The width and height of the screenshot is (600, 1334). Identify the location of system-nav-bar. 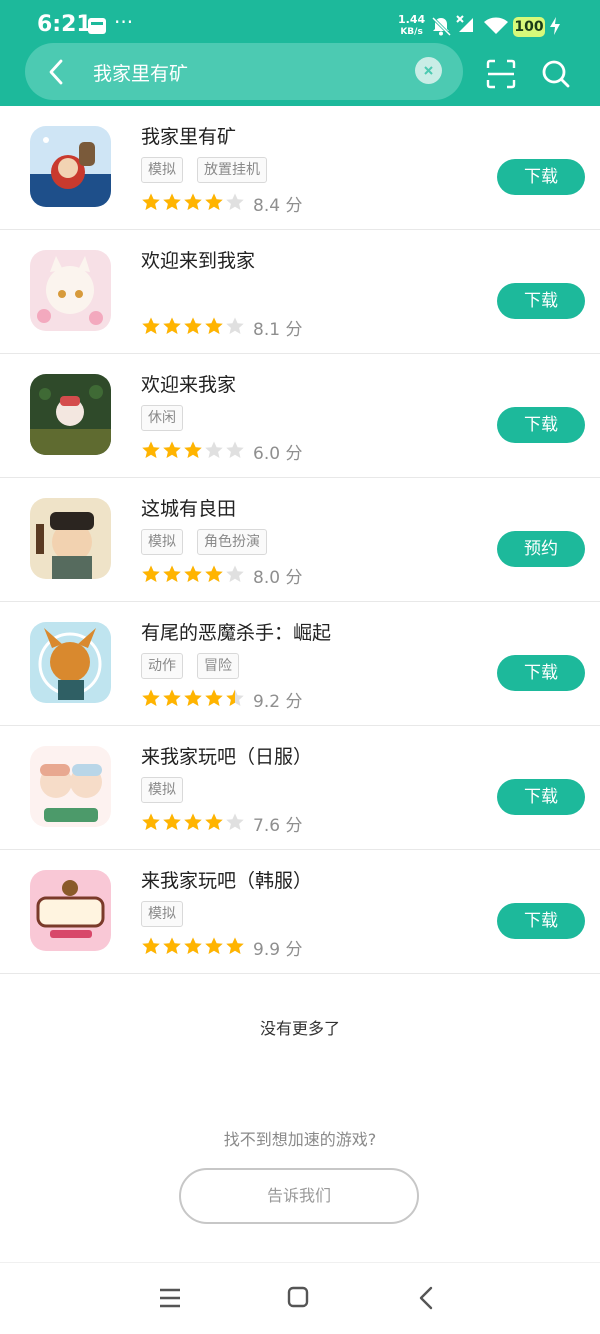
(300, 1298).